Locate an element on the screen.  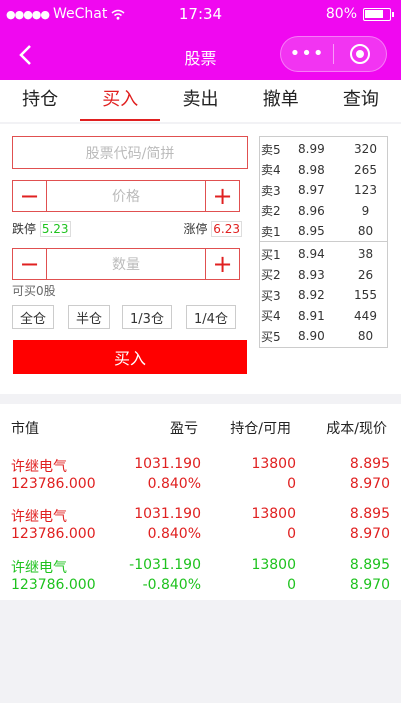
price-input: 价格 is located at coordinates (126, 196).